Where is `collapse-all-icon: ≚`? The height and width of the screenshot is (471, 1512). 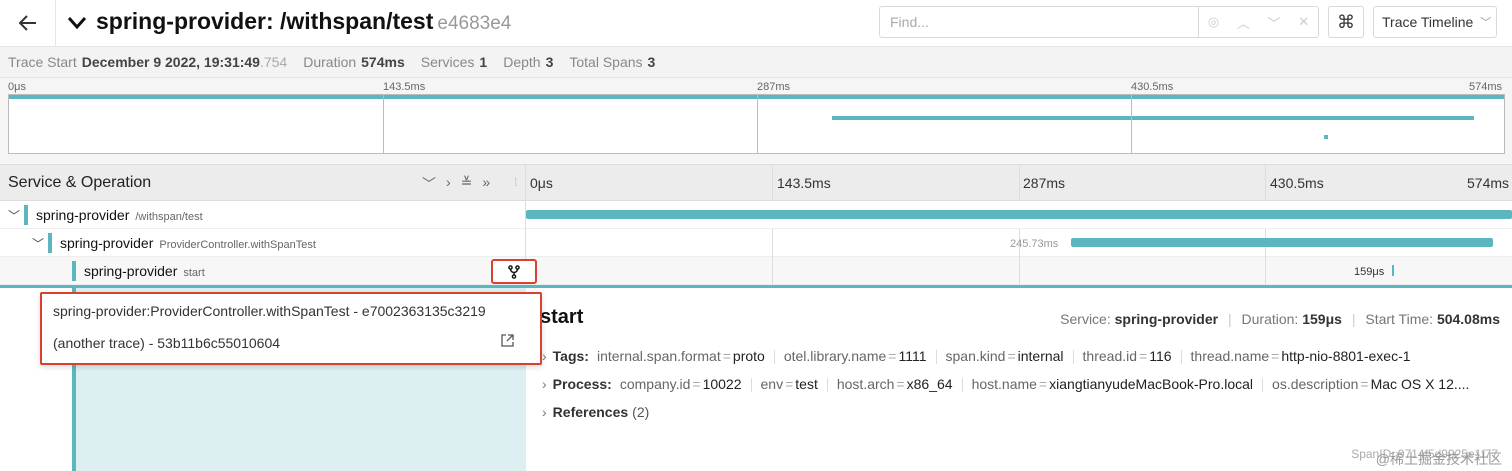 collapse-all-icon: ≚ is located at coordinates (467, 184).